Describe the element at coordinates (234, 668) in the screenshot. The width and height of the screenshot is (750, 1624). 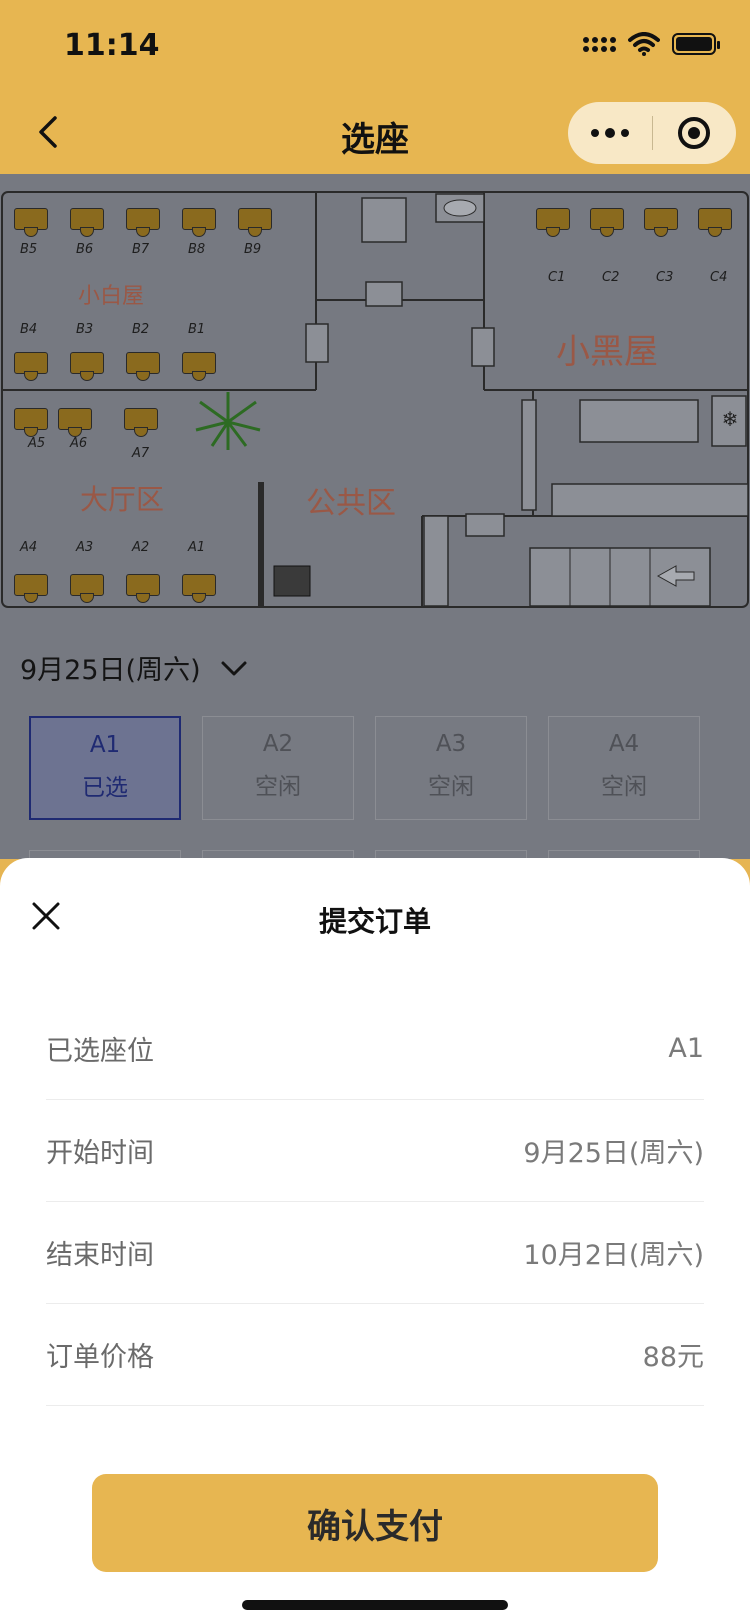
I see `chevron-down-icon` at that location.